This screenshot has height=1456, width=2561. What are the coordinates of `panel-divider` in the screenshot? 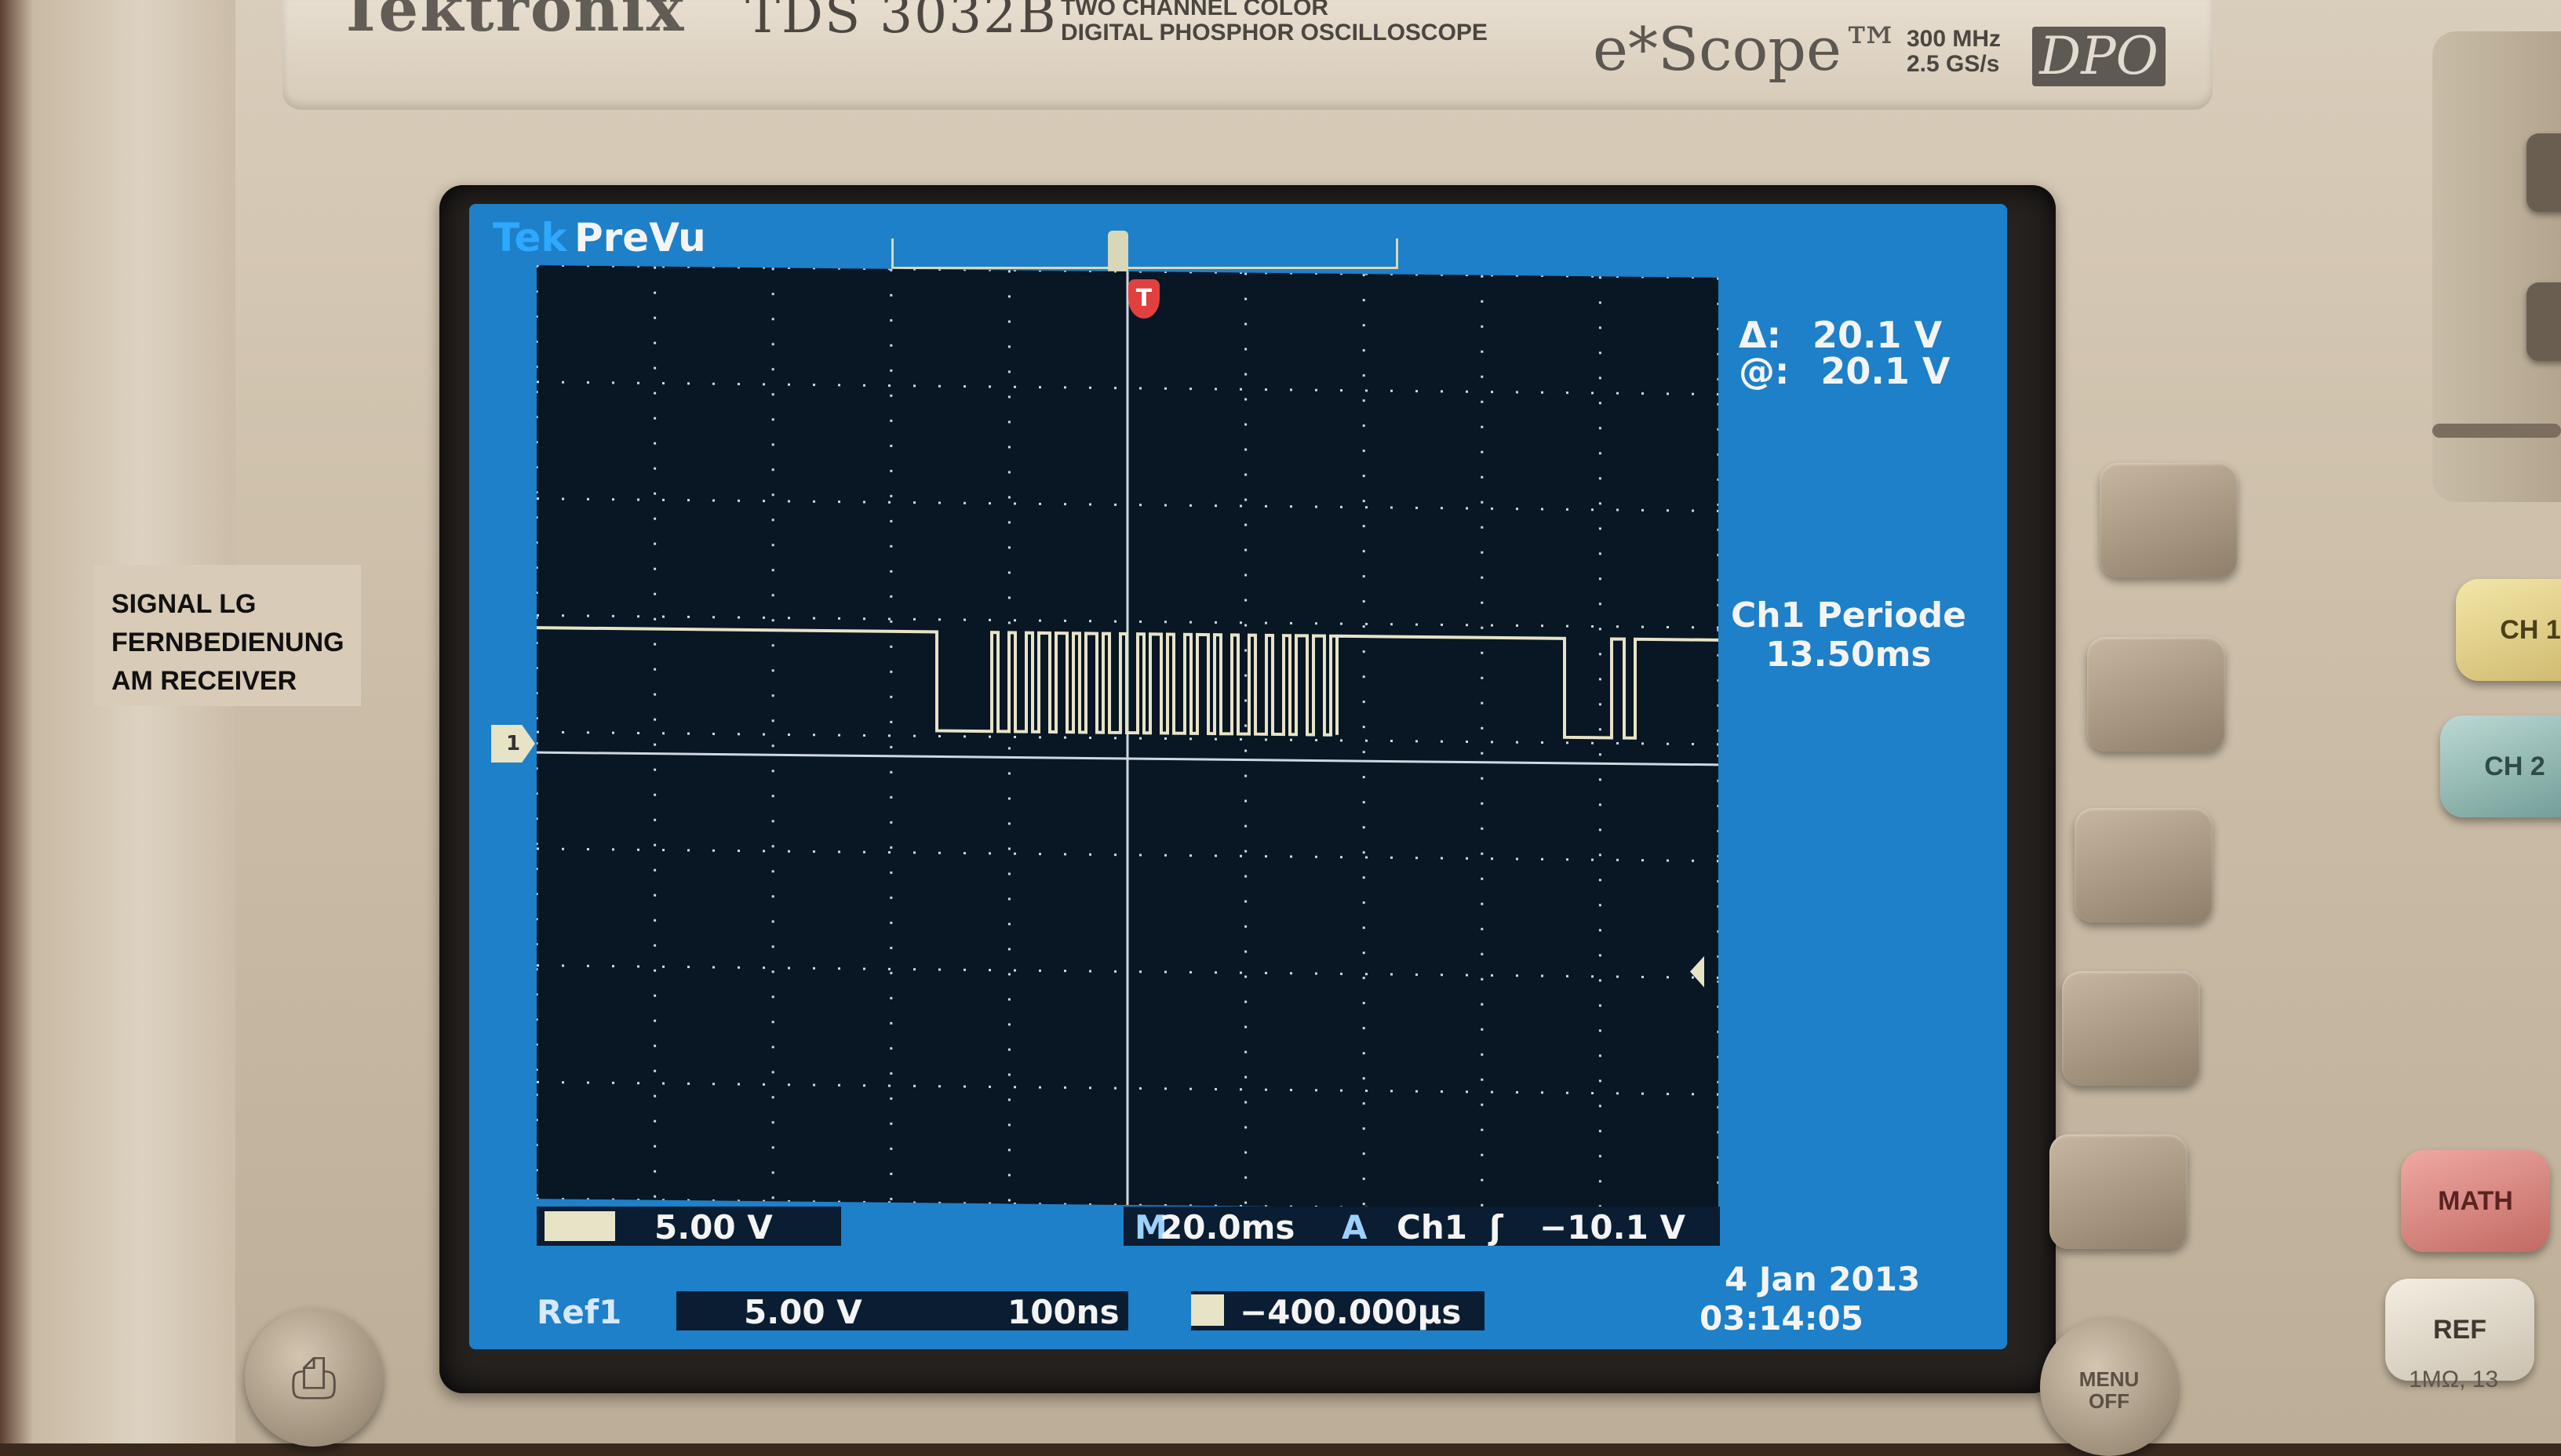 It's located at (2496, 431).